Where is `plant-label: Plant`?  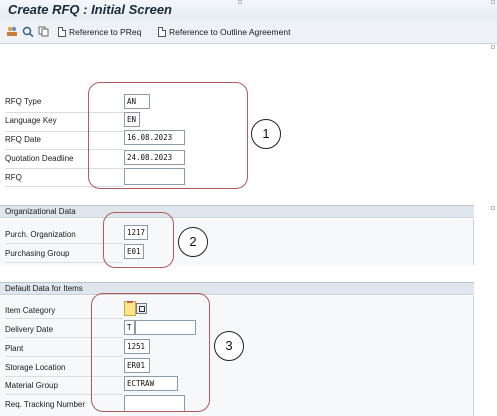
plant-label: Plant is located at coordinates (14, 348).